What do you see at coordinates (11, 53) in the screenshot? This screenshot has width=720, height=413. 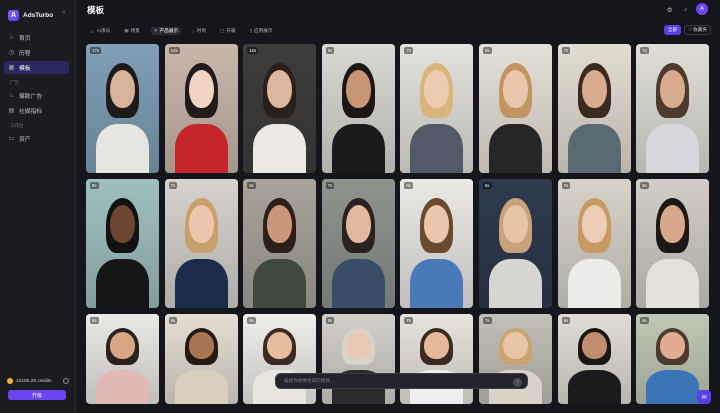 I see `history-icon: ◷` at bounding box center [11, 53].